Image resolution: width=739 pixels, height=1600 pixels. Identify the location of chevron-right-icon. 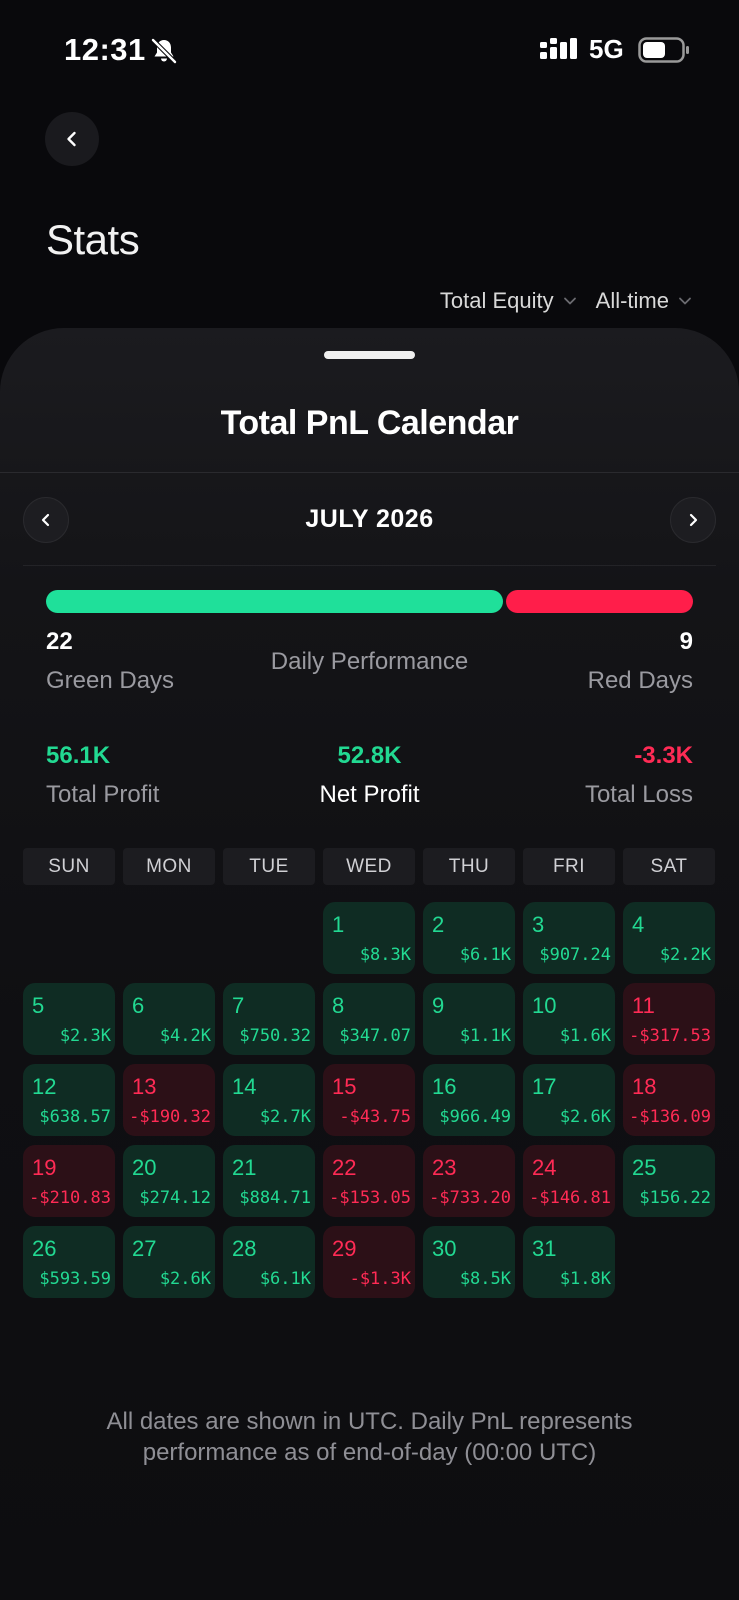
(693, 520).